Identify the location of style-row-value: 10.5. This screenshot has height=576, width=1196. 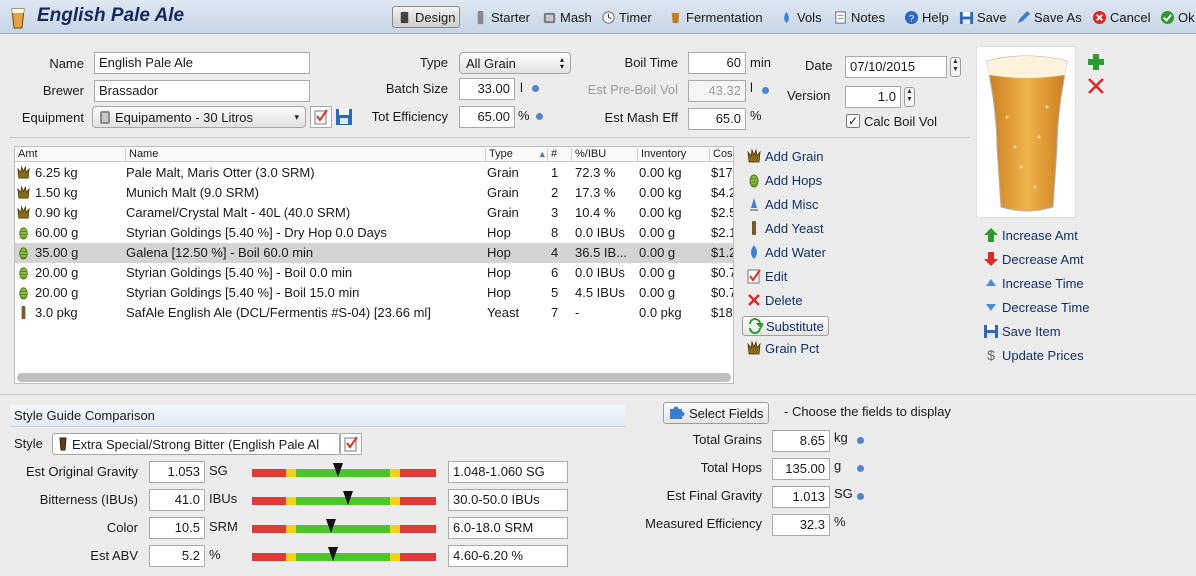
(177, 528).